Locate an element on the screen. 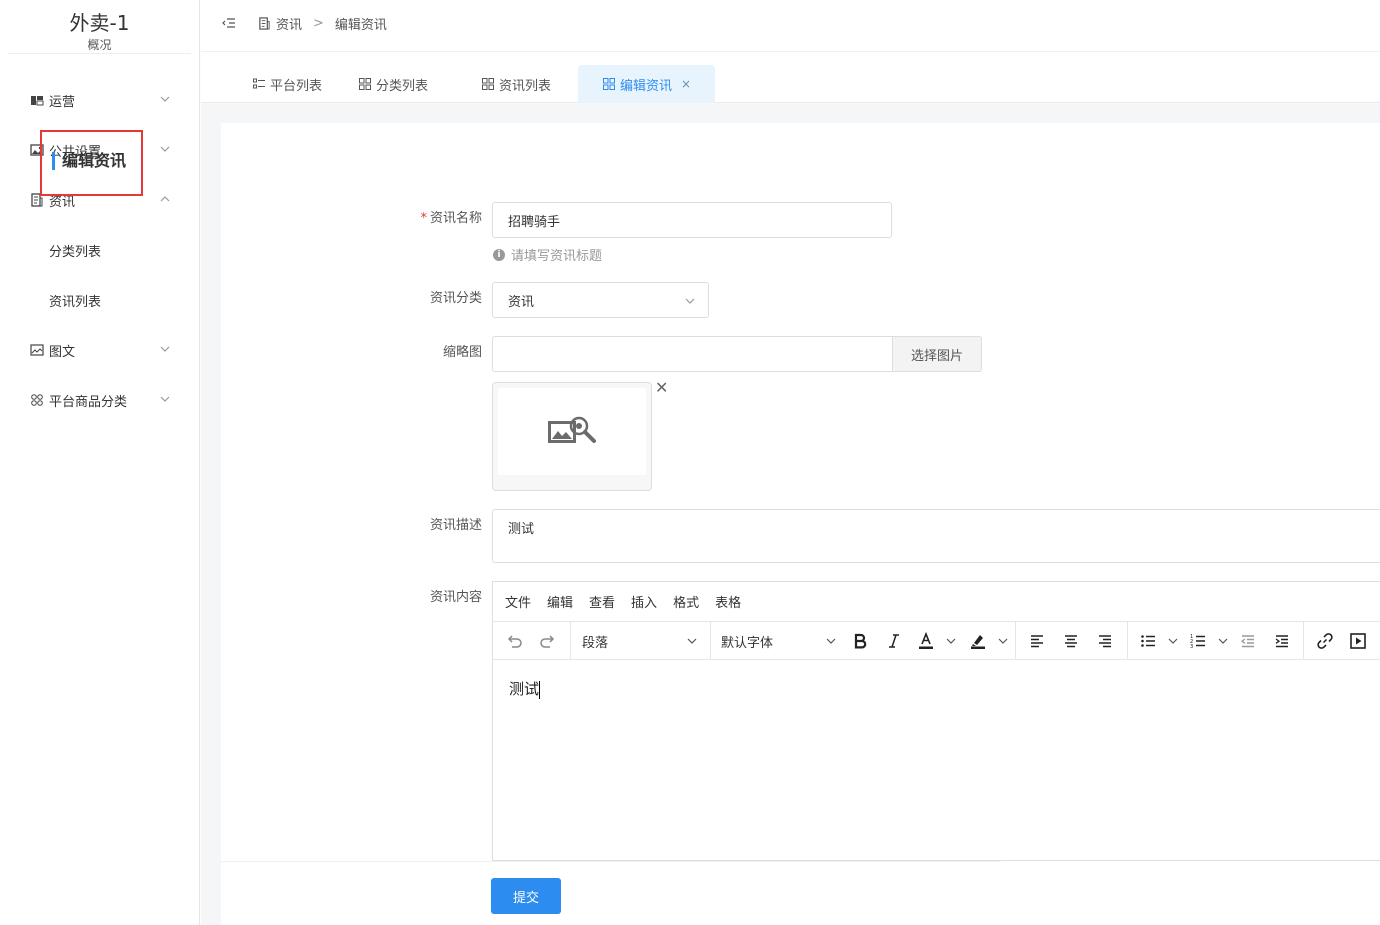  link-icon is located at coordinates (1325, 641).